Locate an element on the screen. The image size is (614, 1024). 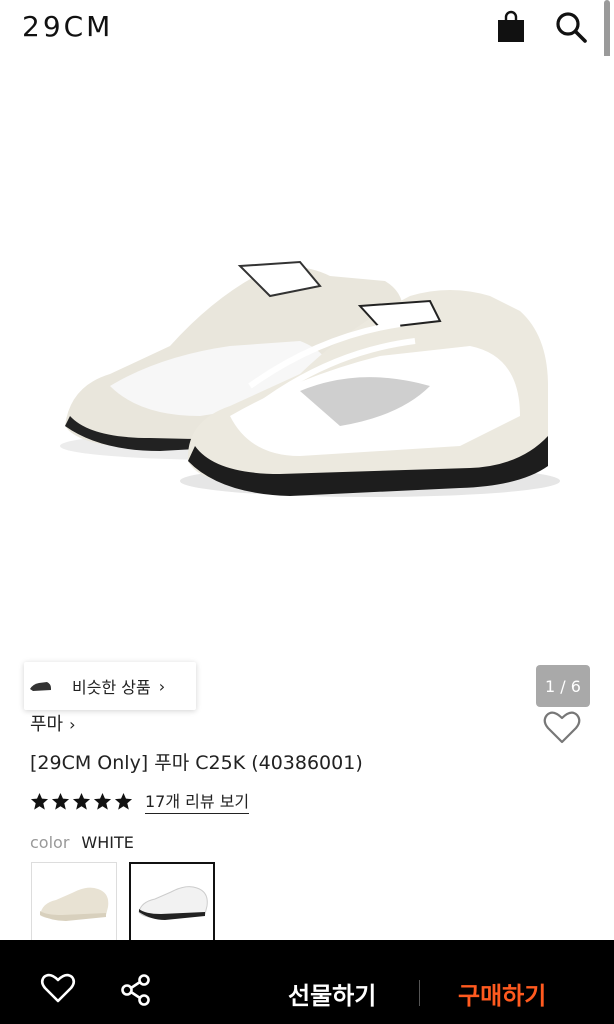
rating-stars is located at coordinates (81, 801).